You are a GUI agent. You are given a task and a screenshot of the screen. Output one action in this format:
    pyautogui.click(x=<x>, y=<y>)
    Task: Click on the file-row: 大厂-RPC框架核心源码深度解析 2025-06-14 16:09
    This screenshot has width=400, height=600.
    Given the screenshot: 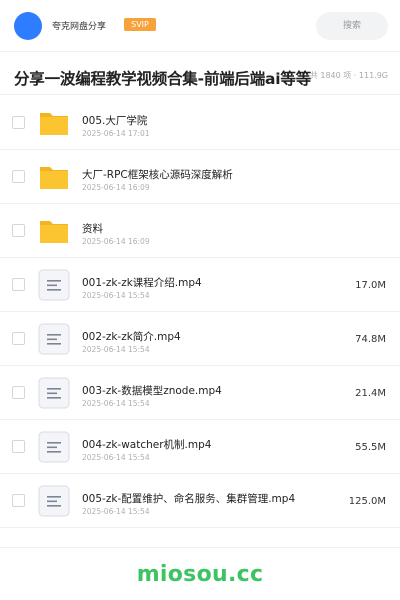 What is the action you would take?
    pyautogui.click(x=200, y=177)
    